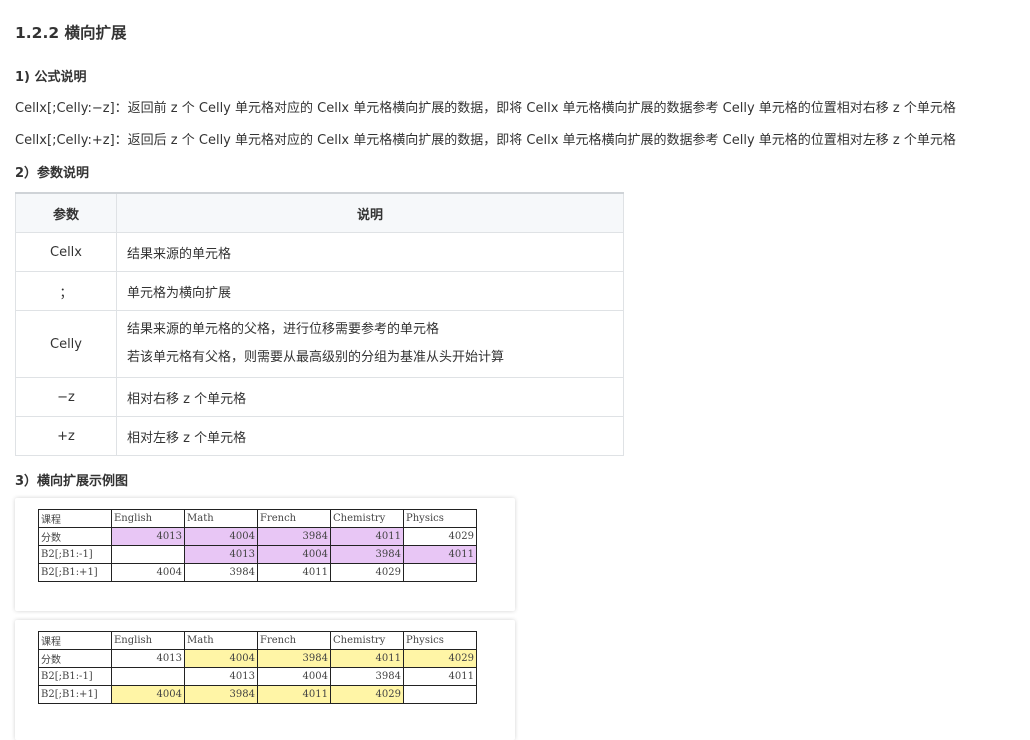 This screenshot has height=740, width=1030. Describe the element at coordinates (72, 481) in the screenshot. I see `example-heading: 3）横向扩展示例图` at that location.